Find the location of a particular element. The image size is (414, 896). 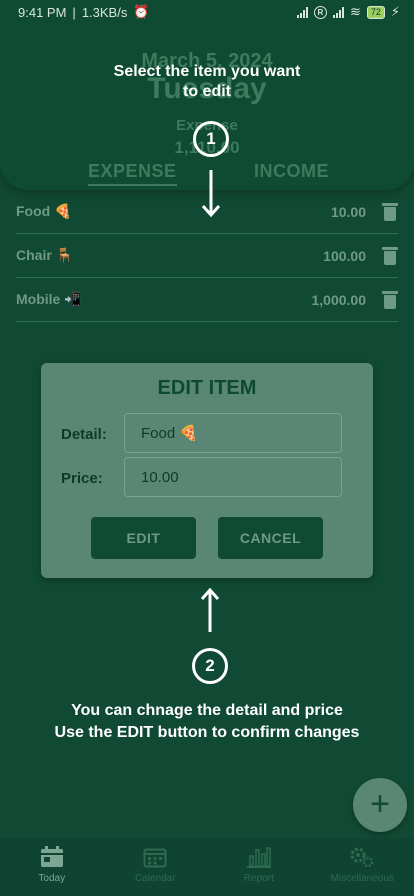

nav-label: Report is located at coordinates (258, 878).